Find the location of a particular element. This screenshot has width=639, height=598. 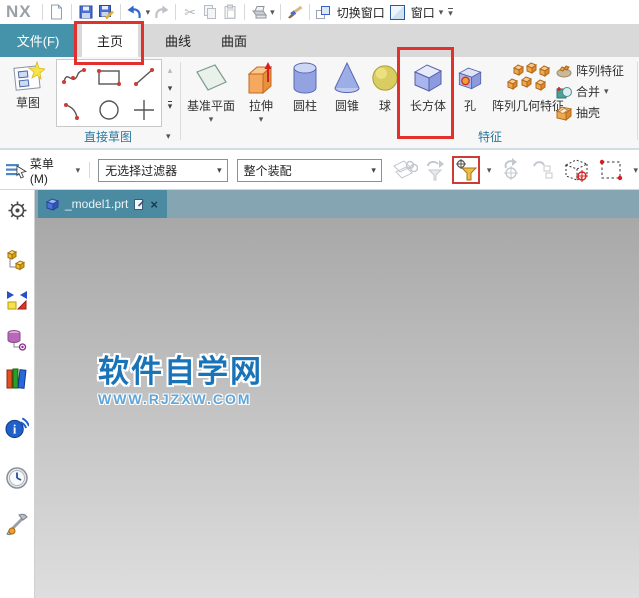

filter-back-icon is located at coordinates (435, 170).